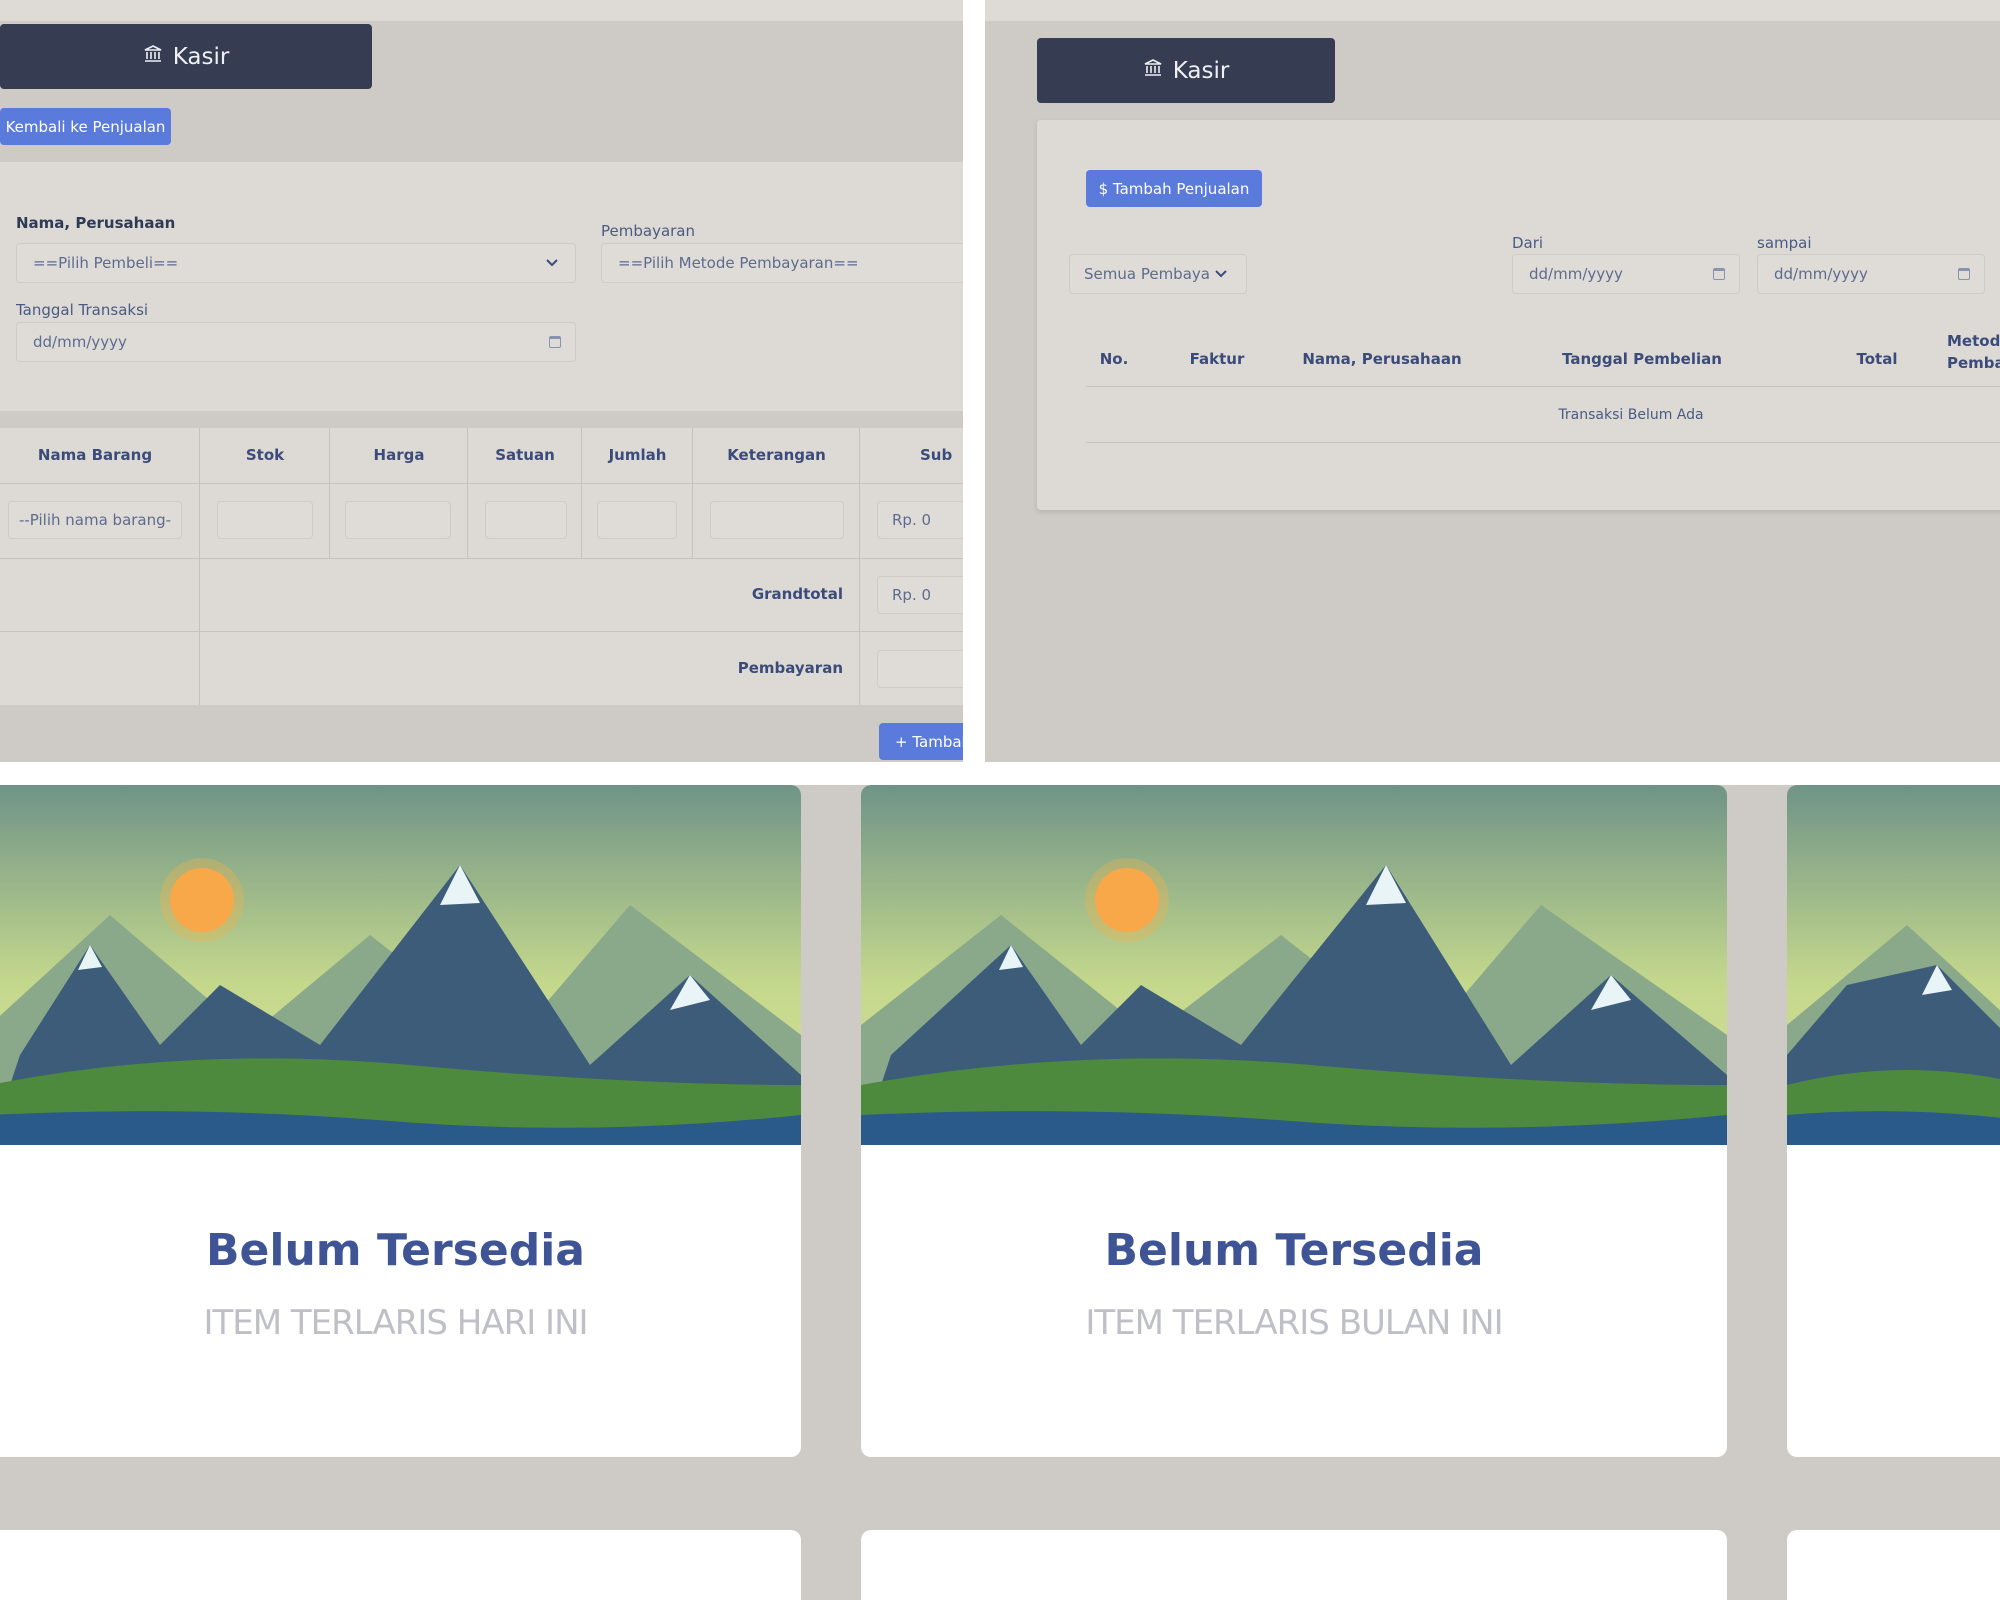  Describe the element at coordinates (106, 263) in the screenshot. I see `customer-select-value: ==Pilih Pembeli==` at that location.